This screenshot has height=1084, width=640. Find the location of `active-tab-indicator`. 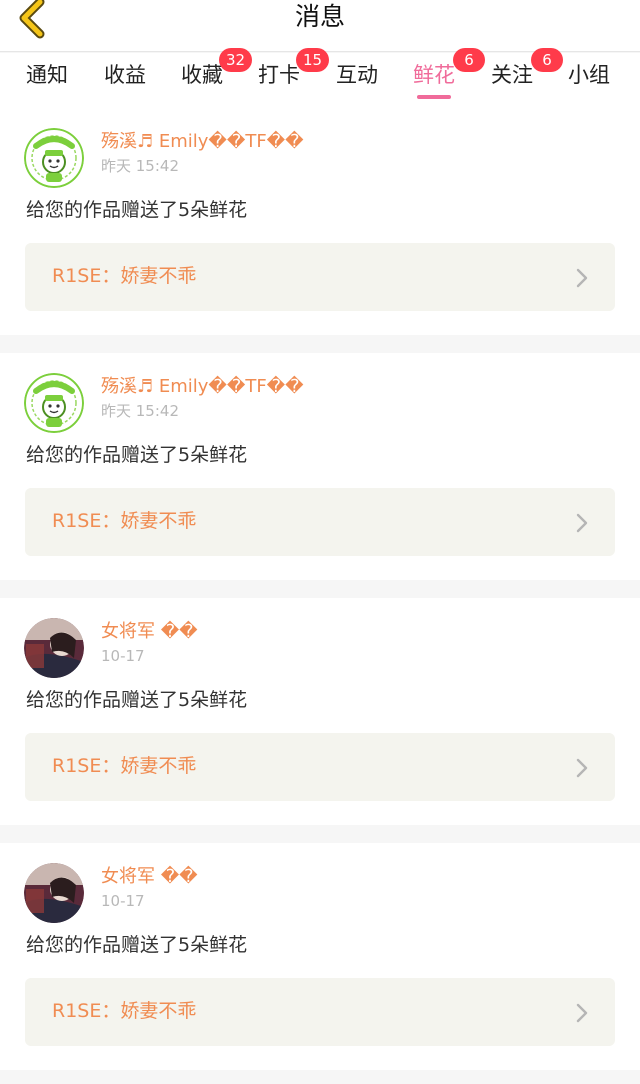

active-tab-indicator is located at coordinates (434, 97).